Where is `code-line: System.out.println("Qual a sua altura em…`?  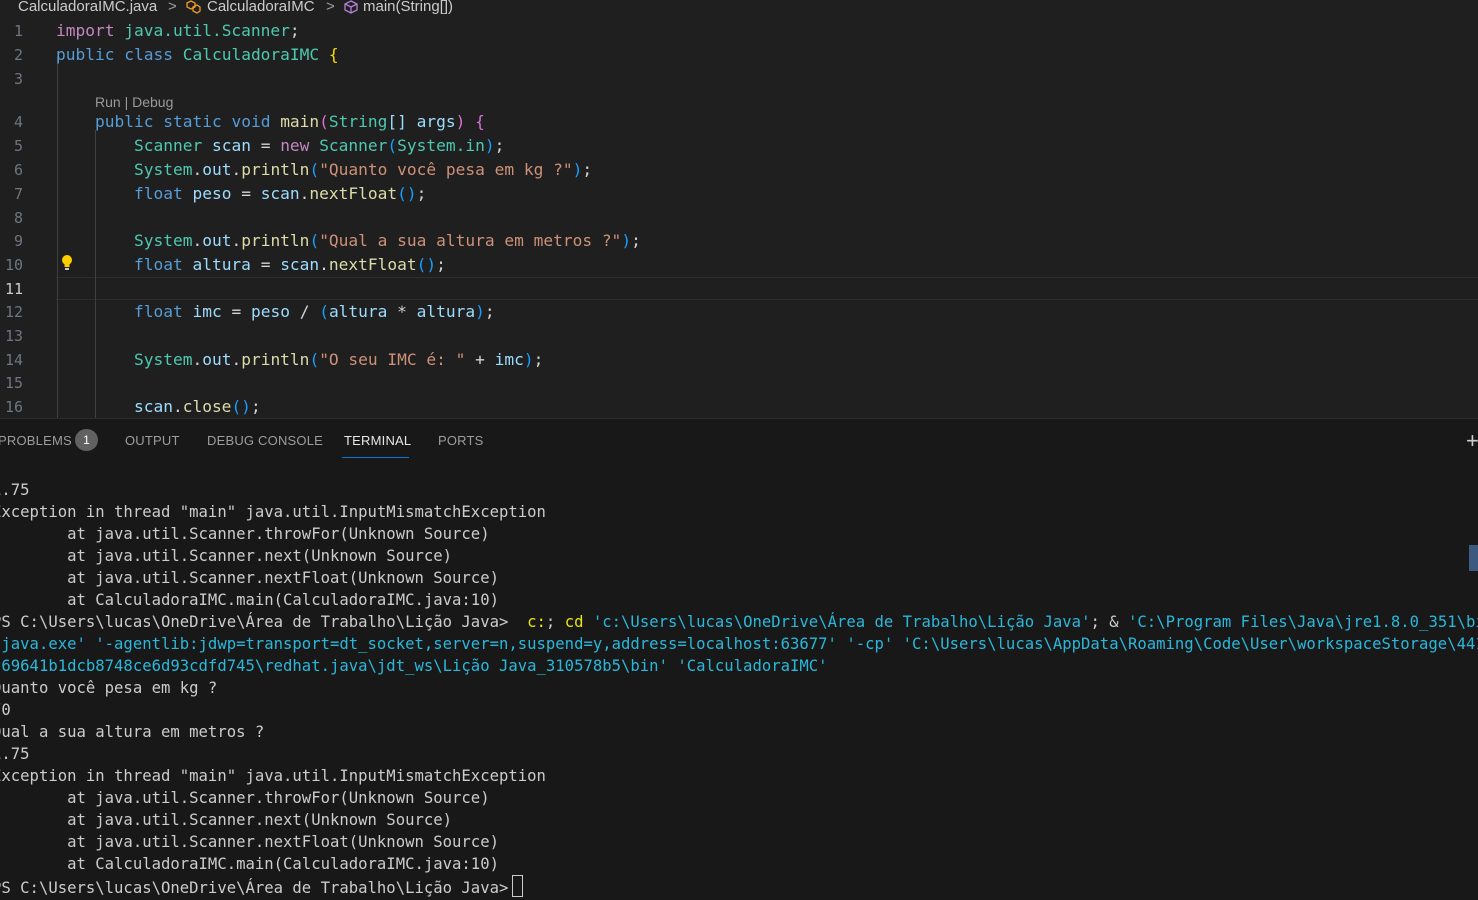 code-line: System.out.println("Qual a sua altura em… is located at coordinates (387, 240).